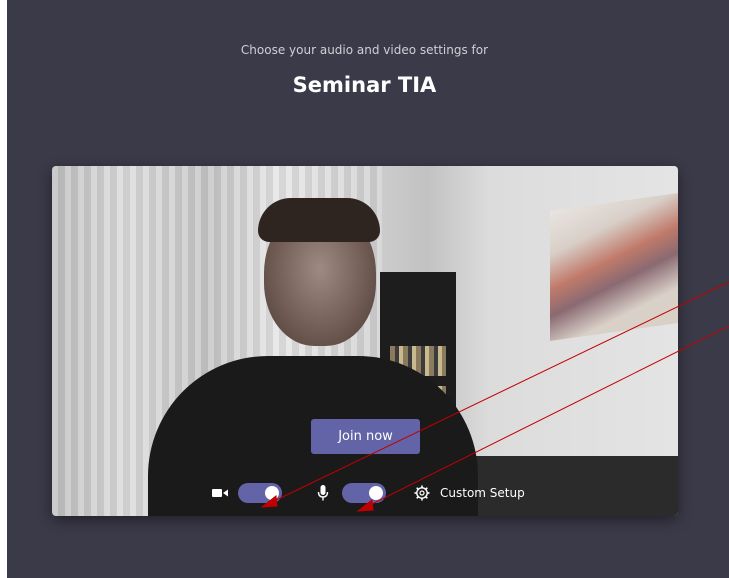 The width and height of the screenshot is (729, 578). Describe the element at coordinates (364, 85) in the screenshot. I see `meeting-title: Seminar TIA` at that location.